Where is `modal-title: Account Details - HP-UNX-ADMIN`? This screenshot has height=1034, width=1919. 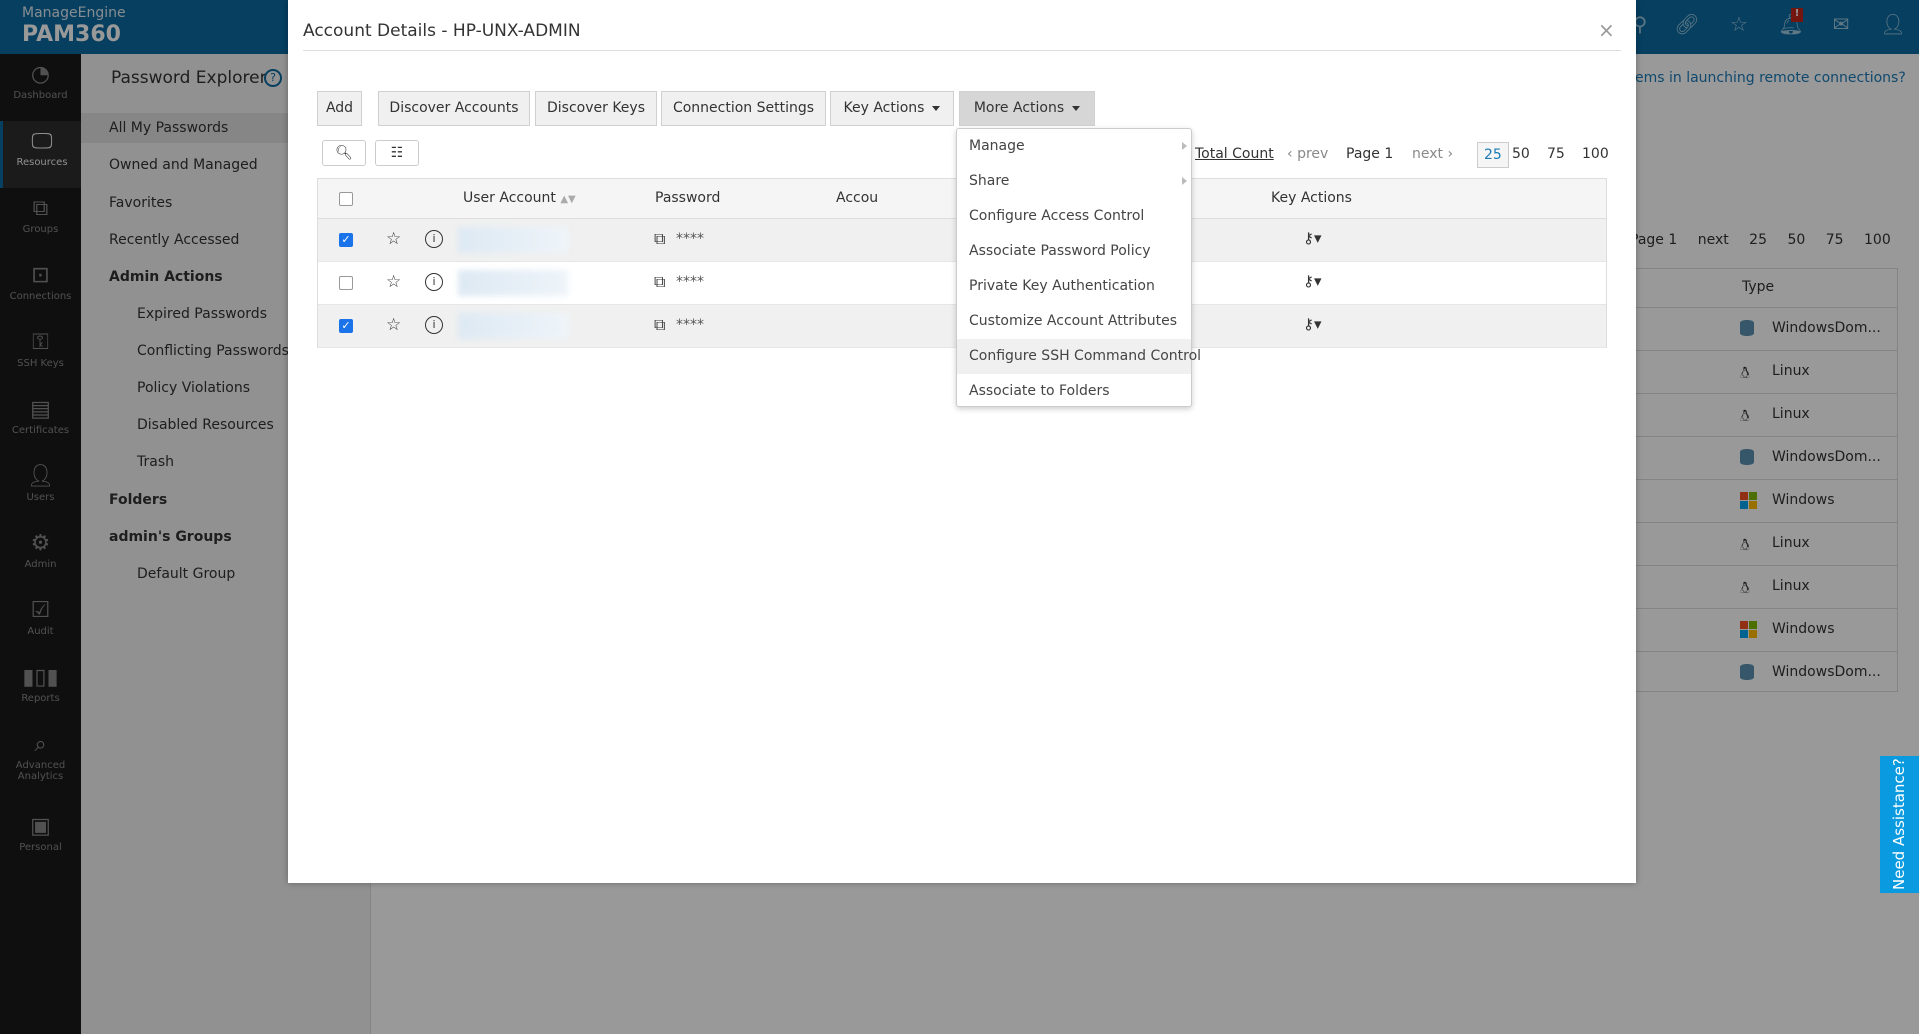 modal-title: Account Details - HP-UNX-ADMIN is located at coordinates (442, 31).